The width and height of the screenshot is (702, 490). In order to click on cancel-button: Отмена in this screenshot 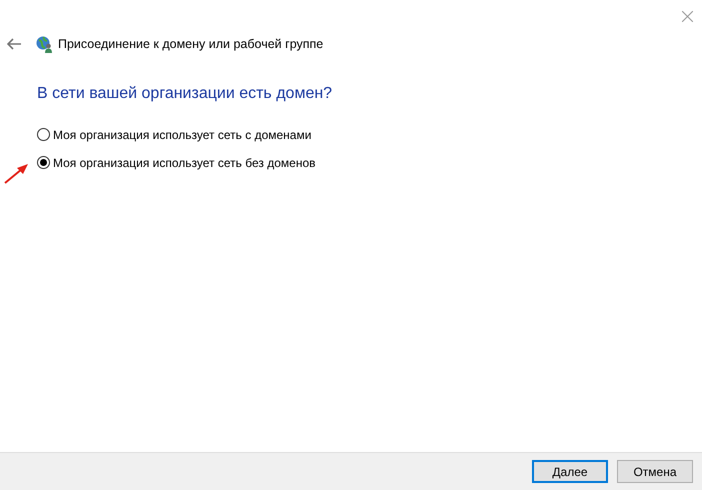, I will do `click(655, 471)`.